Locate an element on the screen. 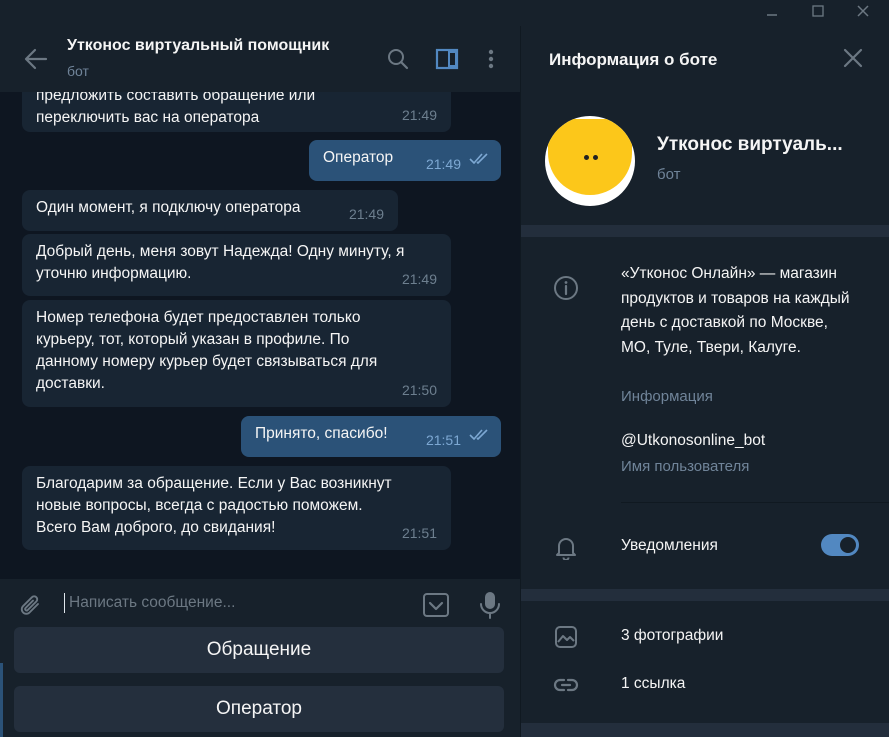  bot-subtitle: бот is located at coordinates (669, 174).